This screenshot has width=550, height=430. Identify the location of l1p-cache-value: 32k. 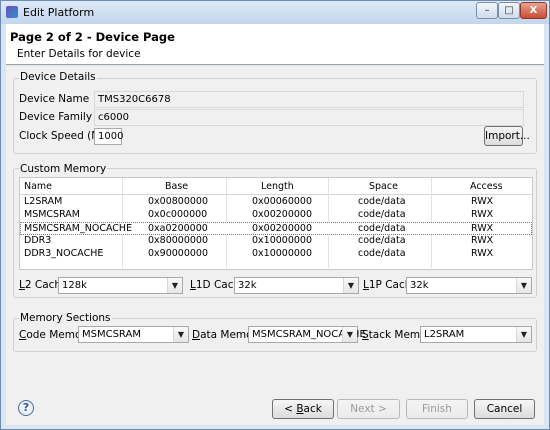
(419, 285).